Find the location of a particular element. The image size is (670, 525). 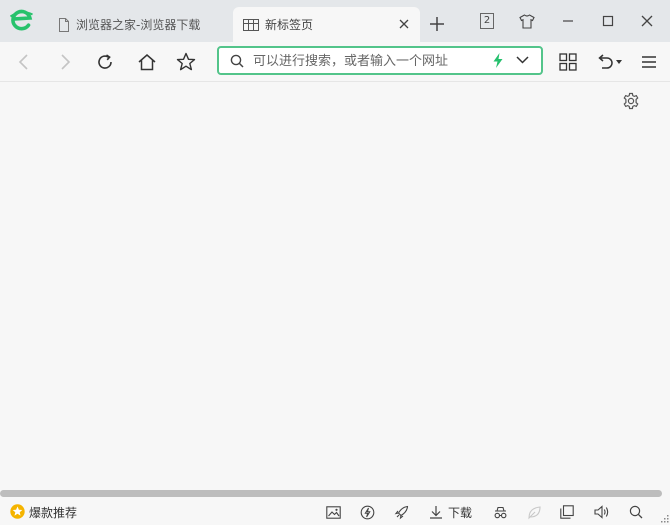

sound-button is located at coordinates (601, 512).